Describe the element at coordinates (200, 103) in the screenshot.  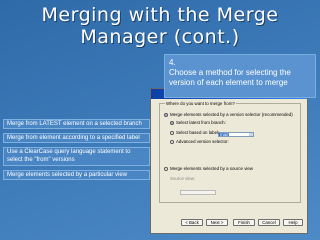
I see `group-label: Where do you want to merge from?` at that location.